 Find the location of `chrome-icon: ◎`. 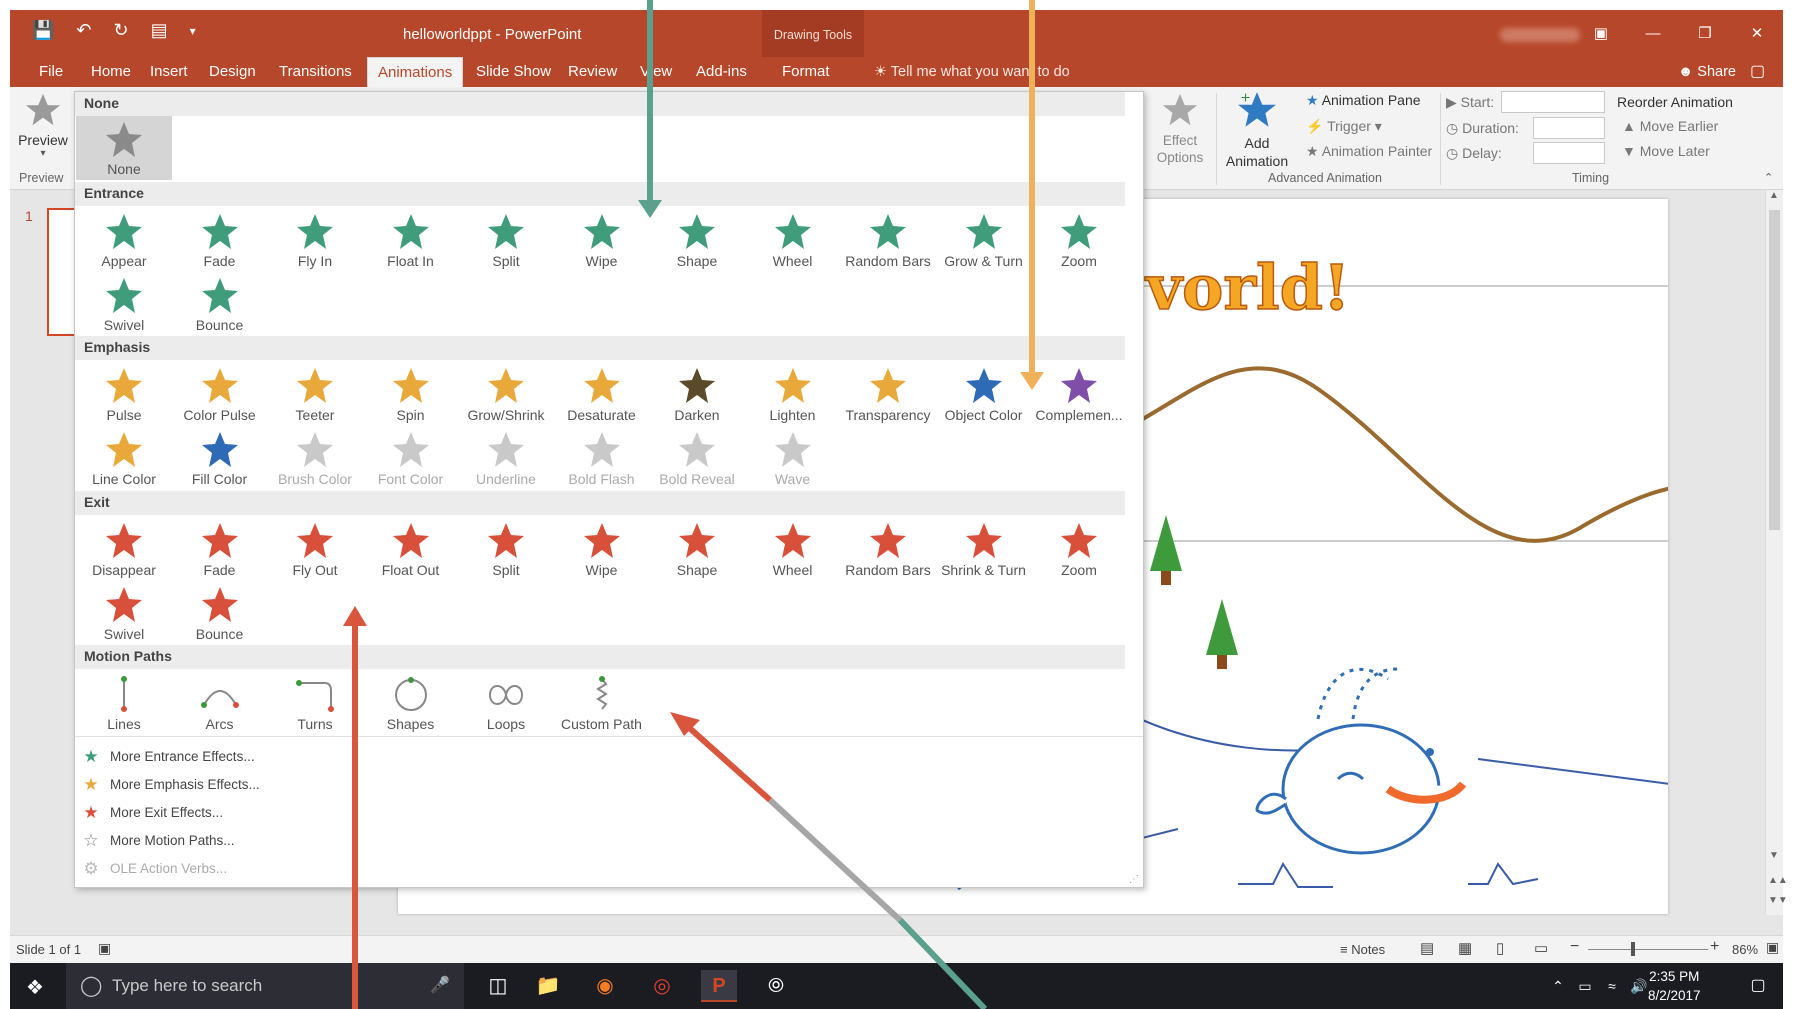

chrome-icon: ◎ is located at coordinates (662, 986).